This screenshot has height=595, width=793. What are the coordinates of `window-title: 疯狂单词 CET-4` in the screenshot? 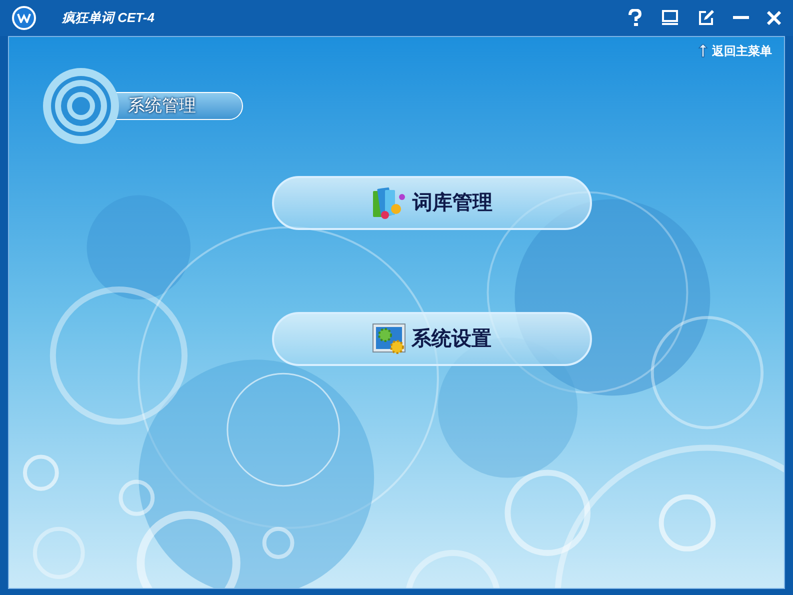 It's located at (108, 18).